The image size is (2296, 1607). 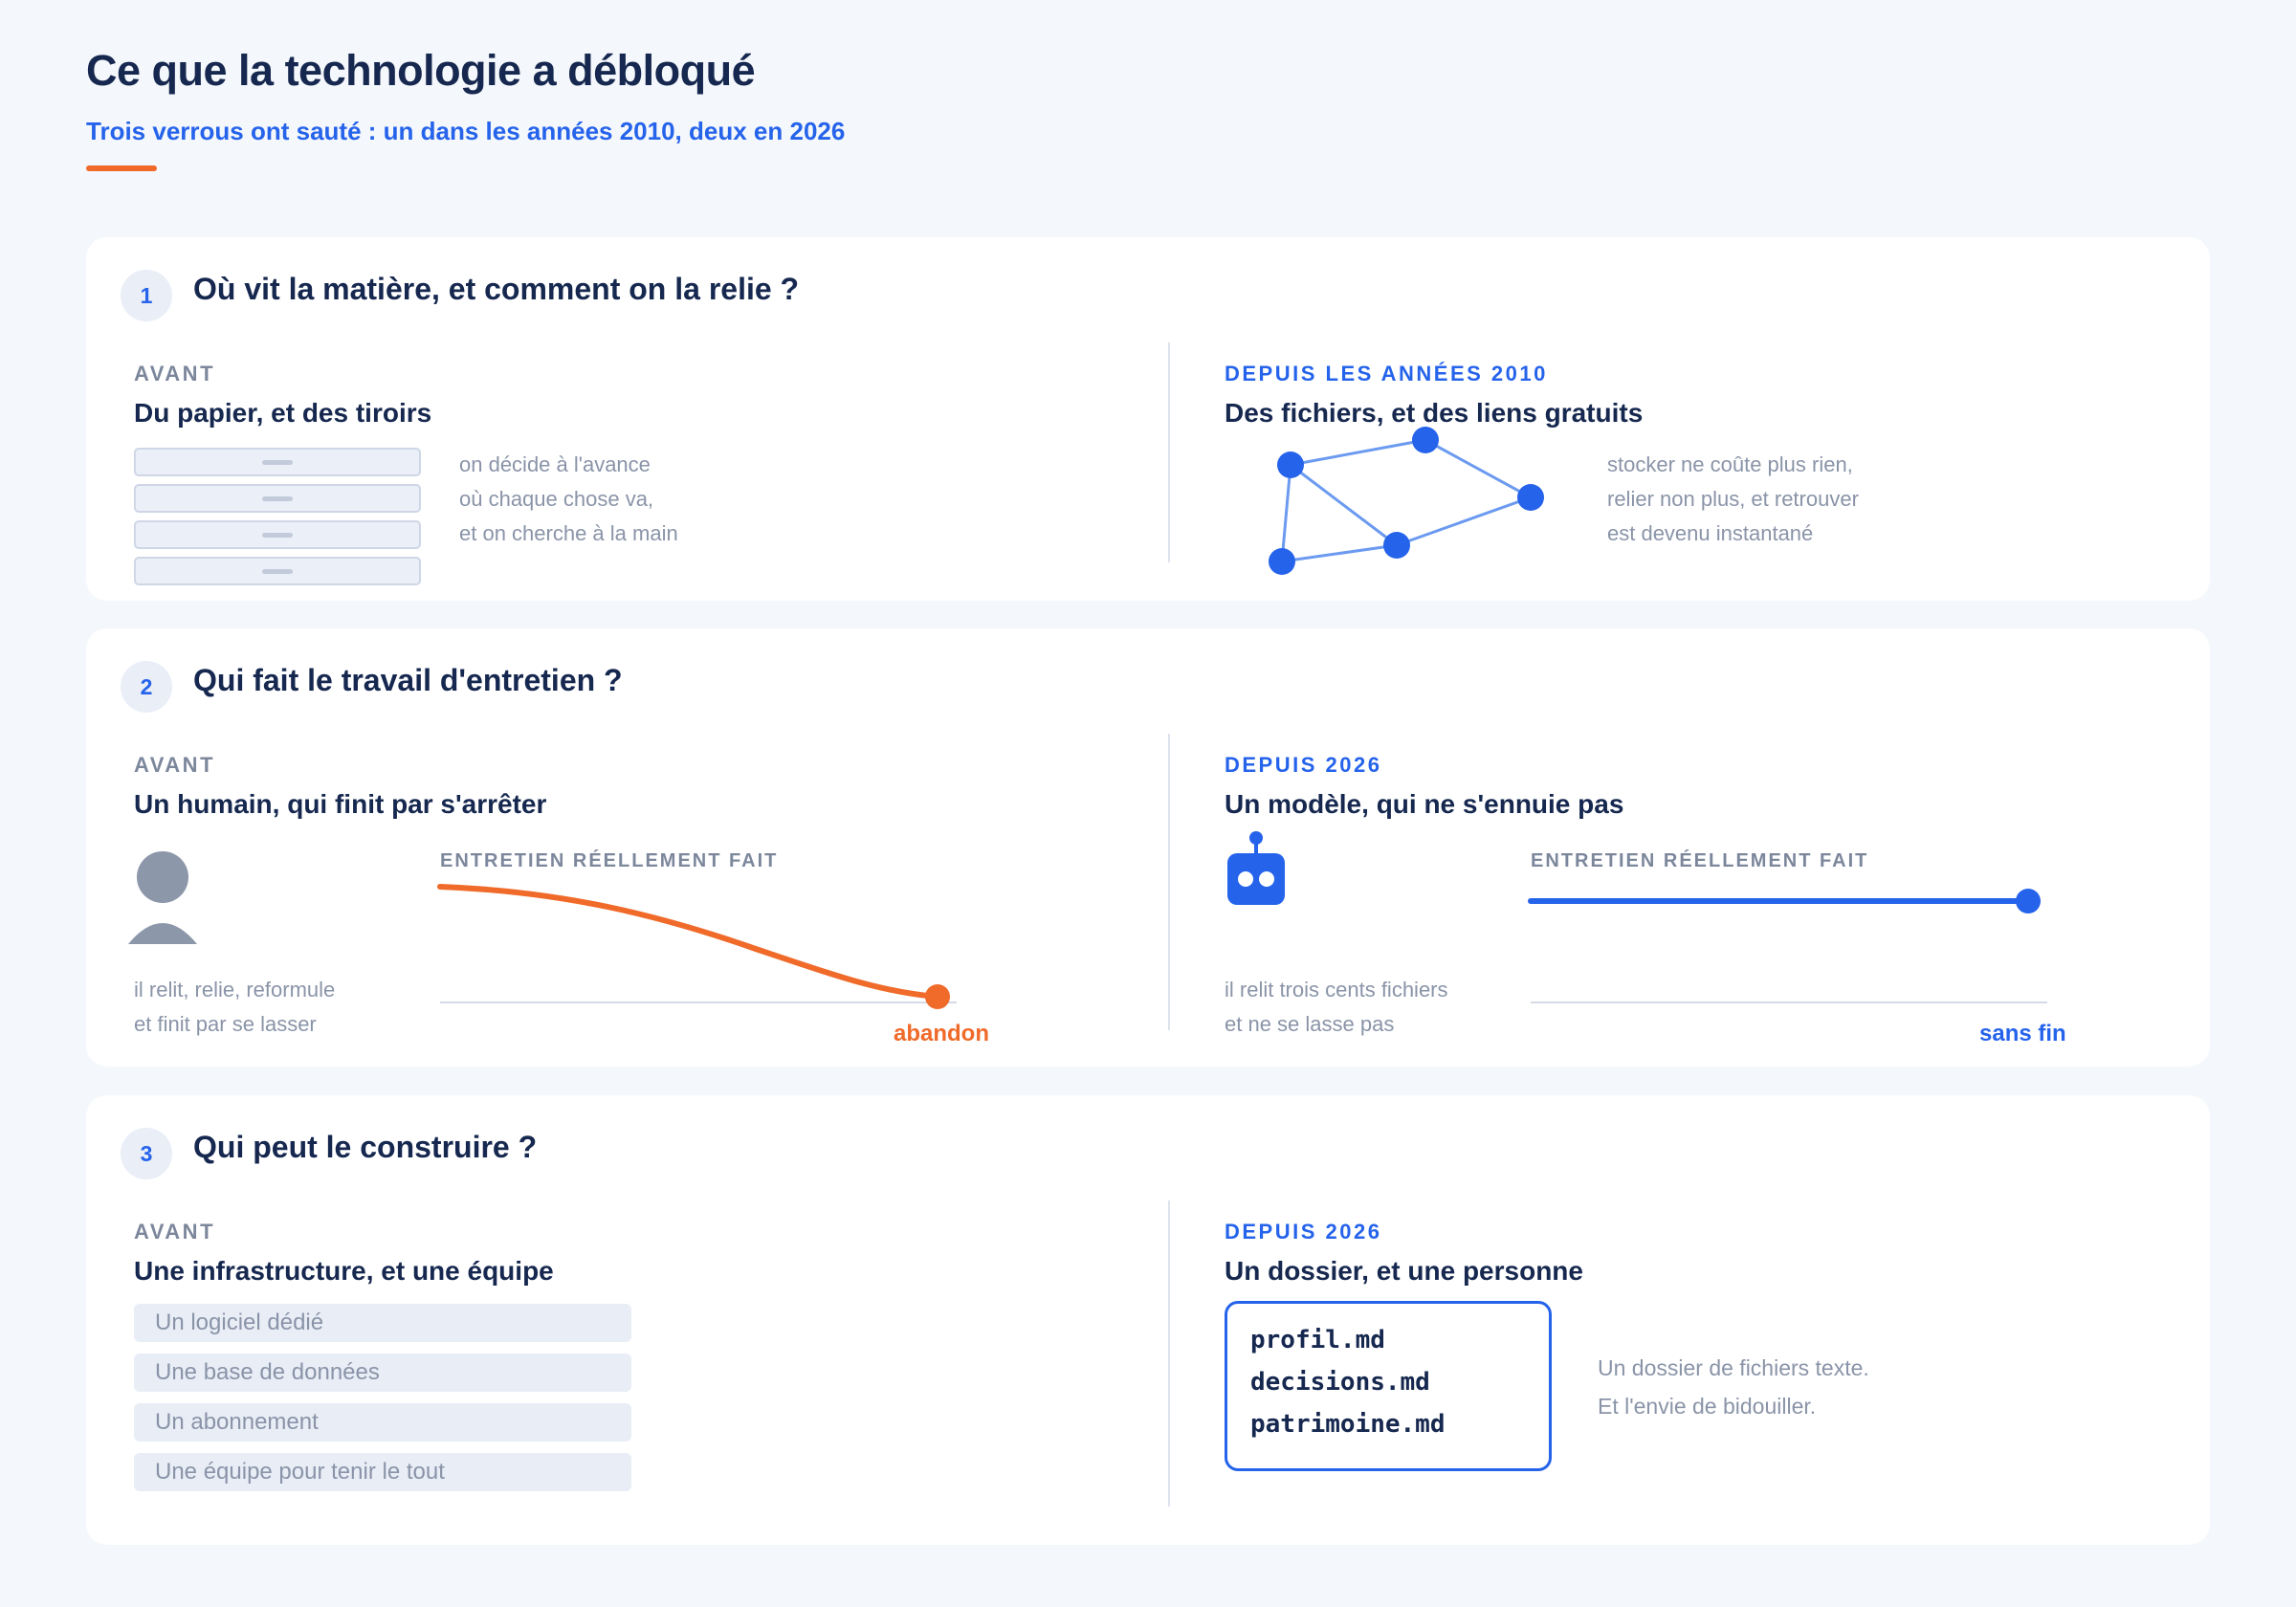 I want to click on after-kicker: DEPUIS 2026, so click(x=1303, y=1232).